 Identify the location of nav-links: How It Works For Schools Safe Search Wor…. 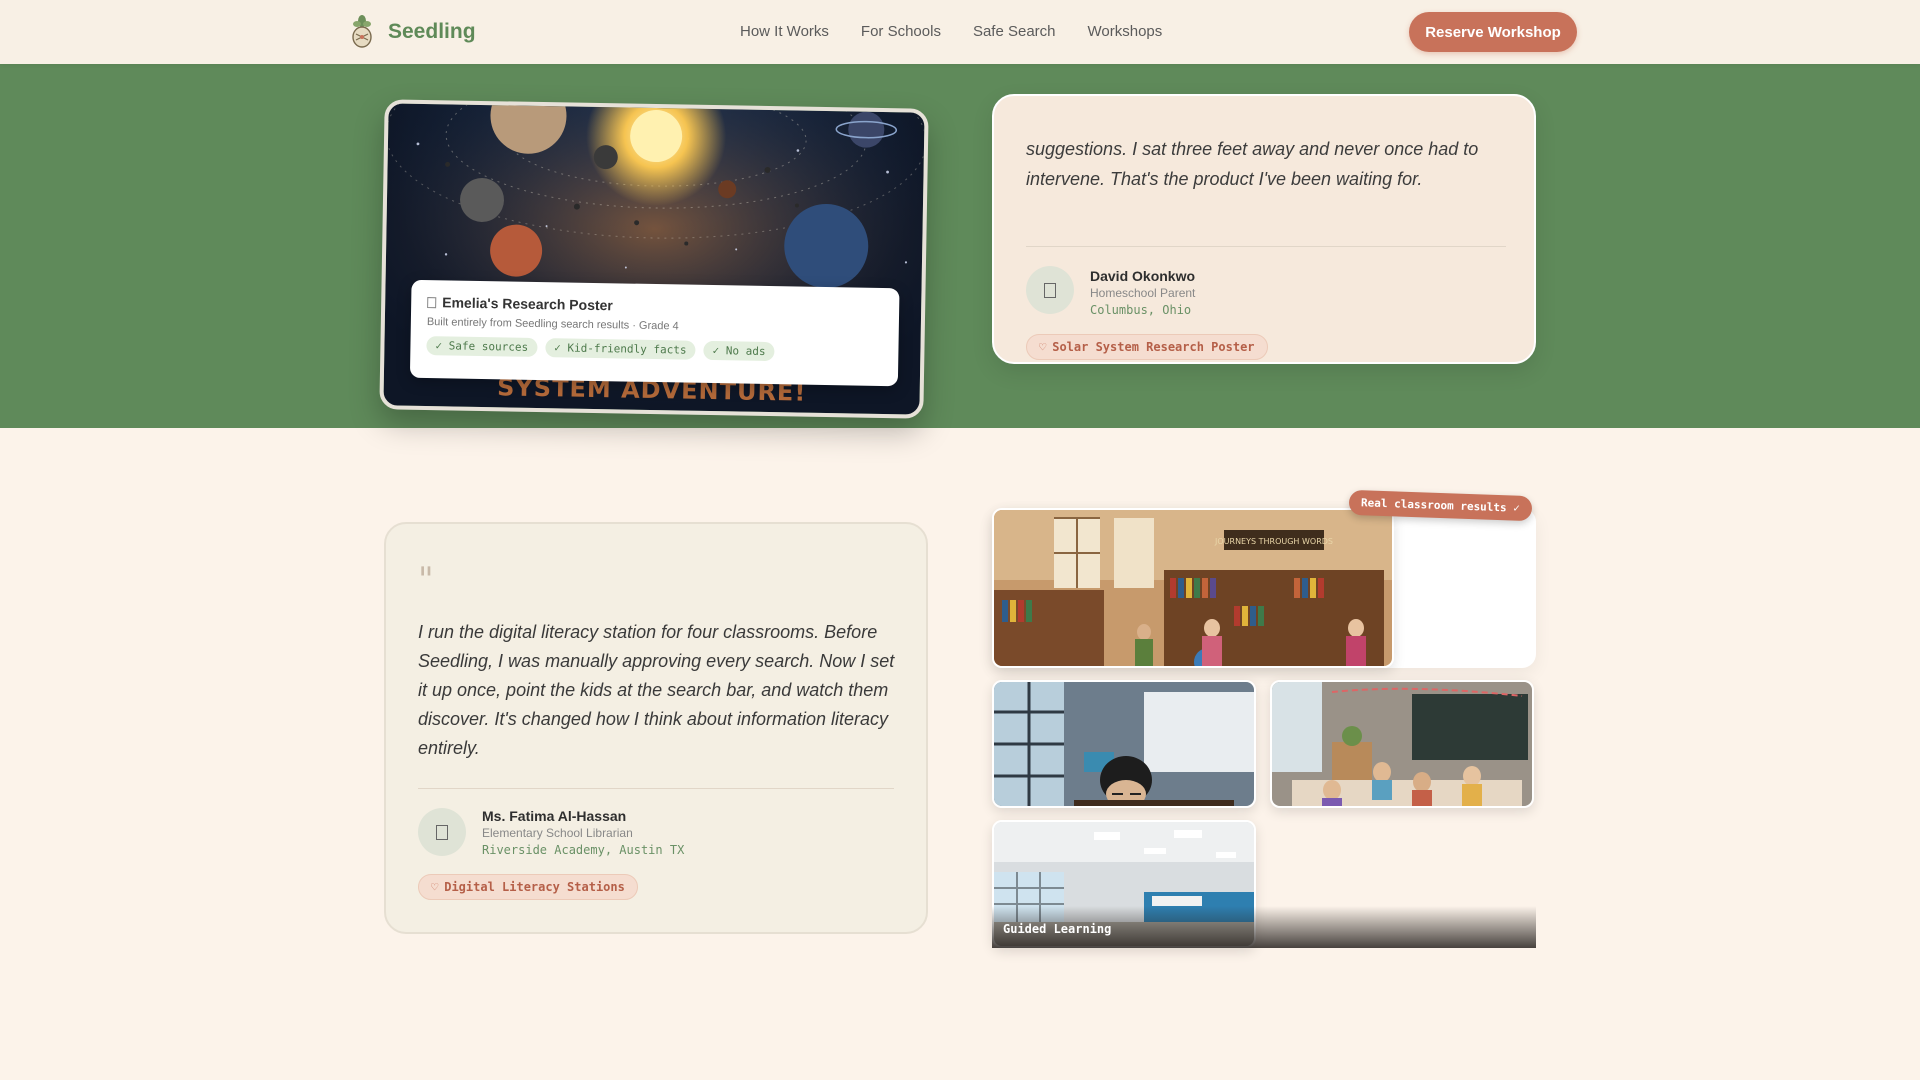
(951, 31).